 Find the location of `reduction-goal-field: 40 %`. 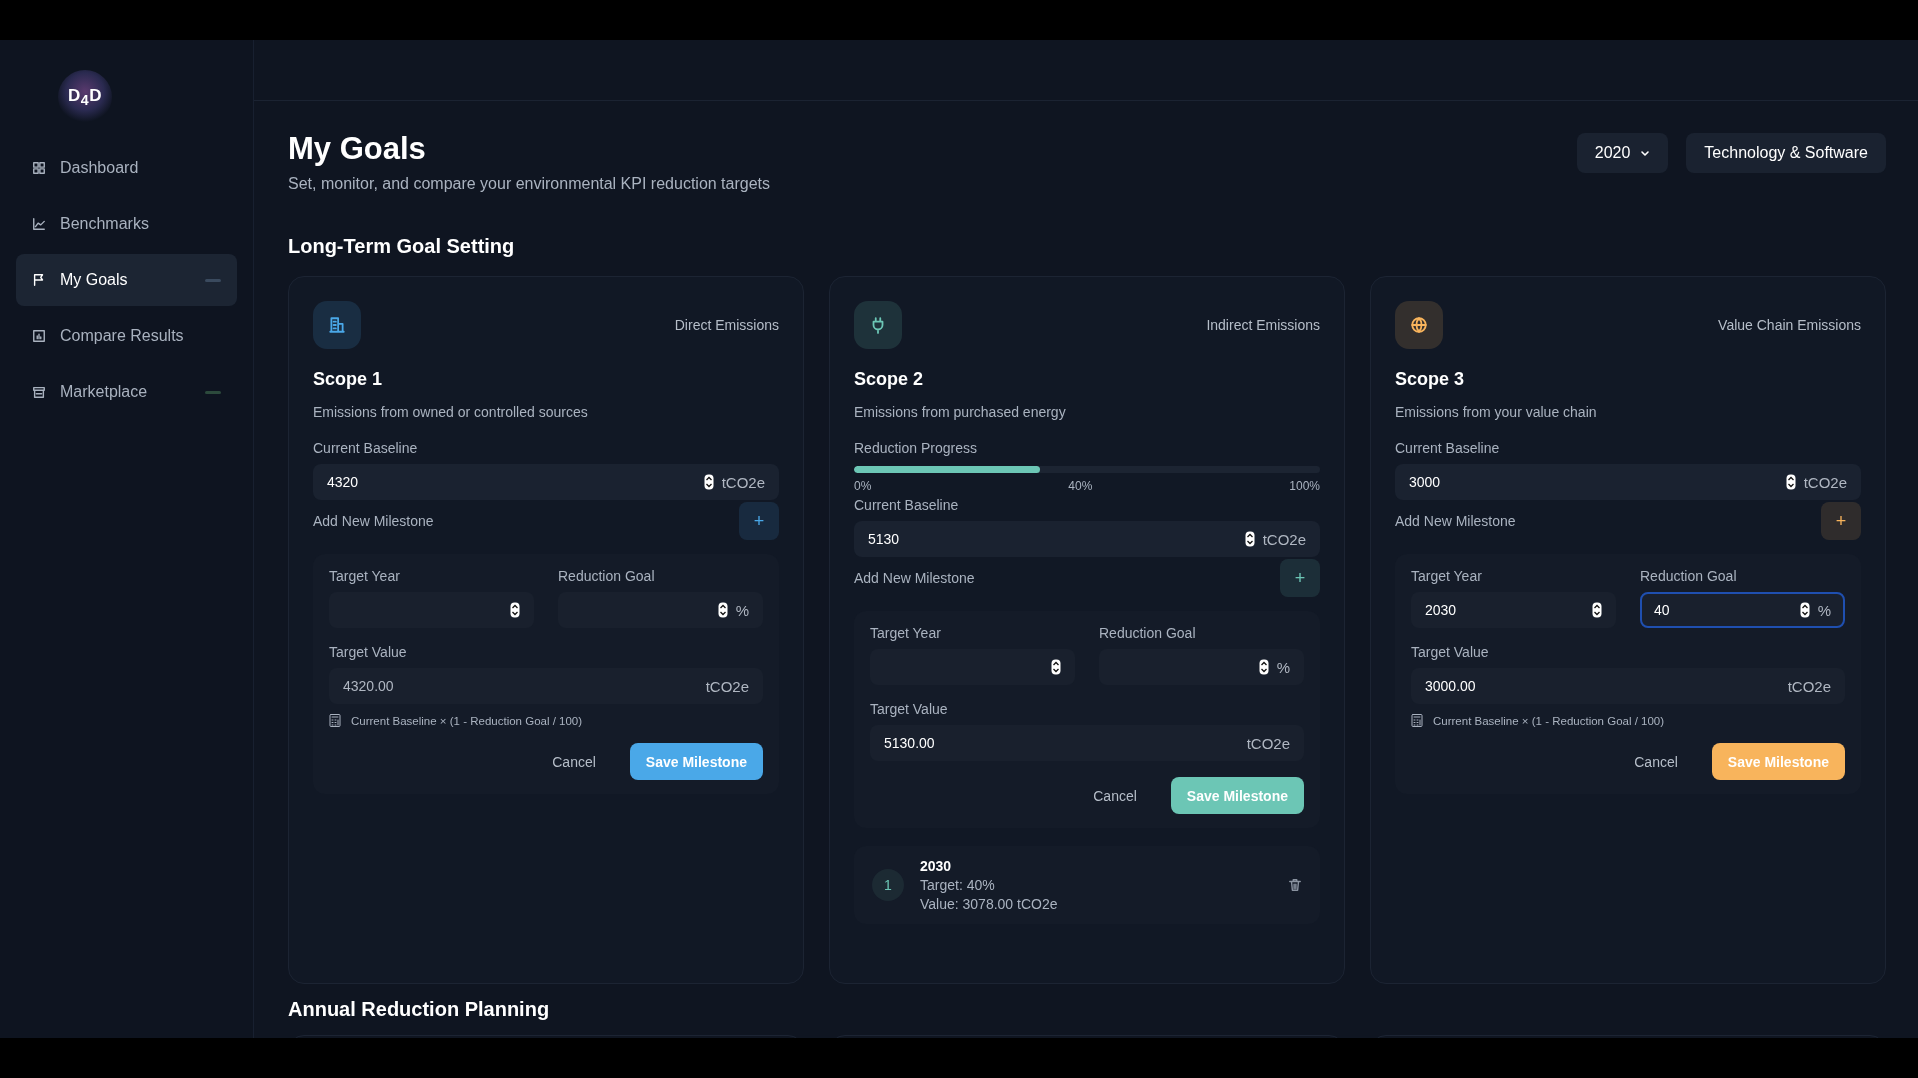

reduction-goal-field: 40 % is located at coordinates (1742, 610).